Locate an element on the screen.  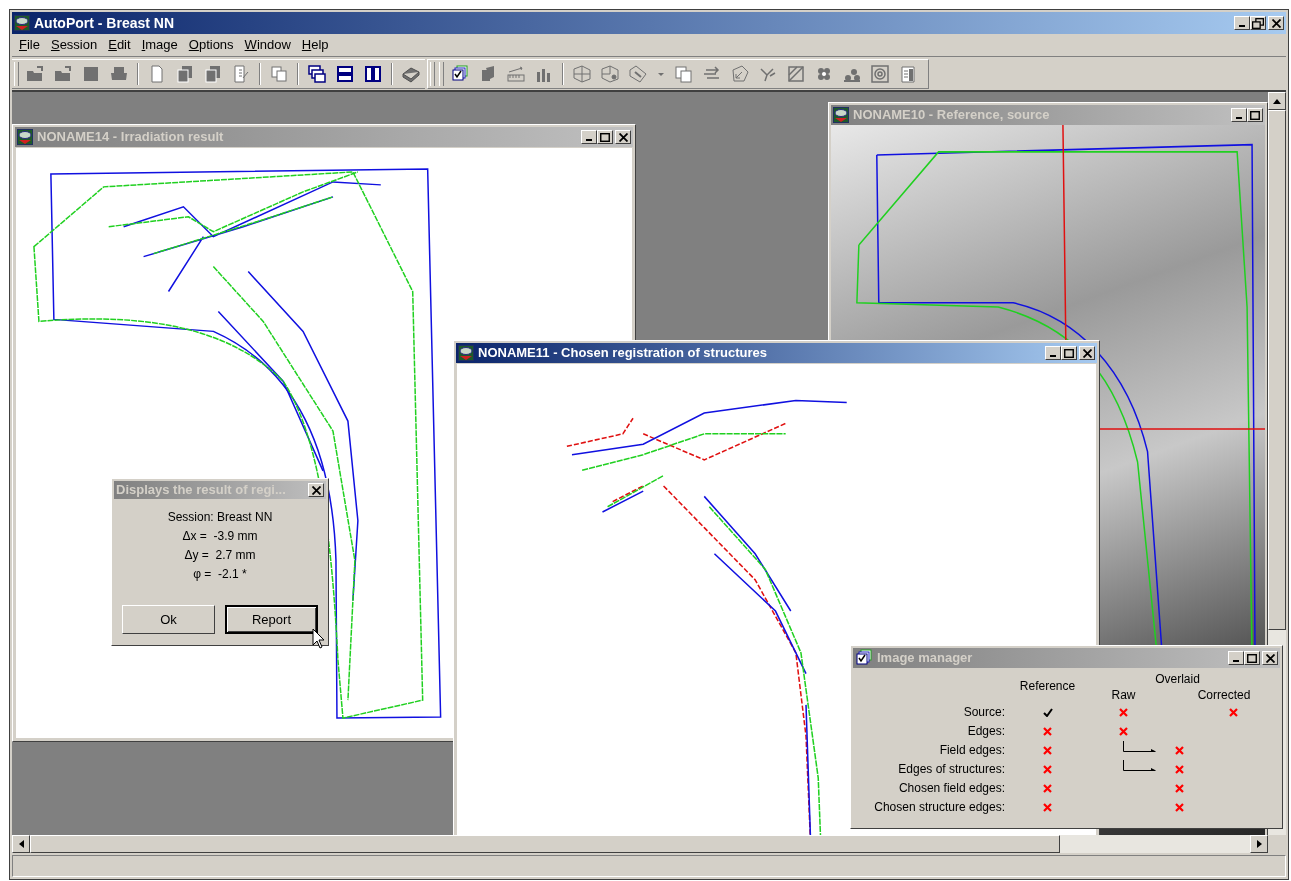
row-label: Chosen field edges: is located at coordinates (951, 788).